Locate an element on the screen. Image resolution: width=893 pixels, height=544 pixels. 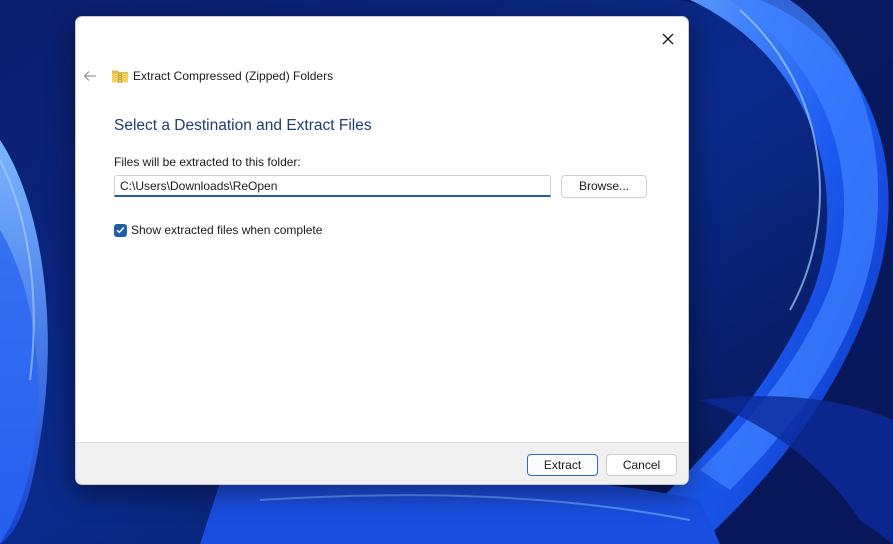
checkmark-icon is located at coordinates (120, 230).